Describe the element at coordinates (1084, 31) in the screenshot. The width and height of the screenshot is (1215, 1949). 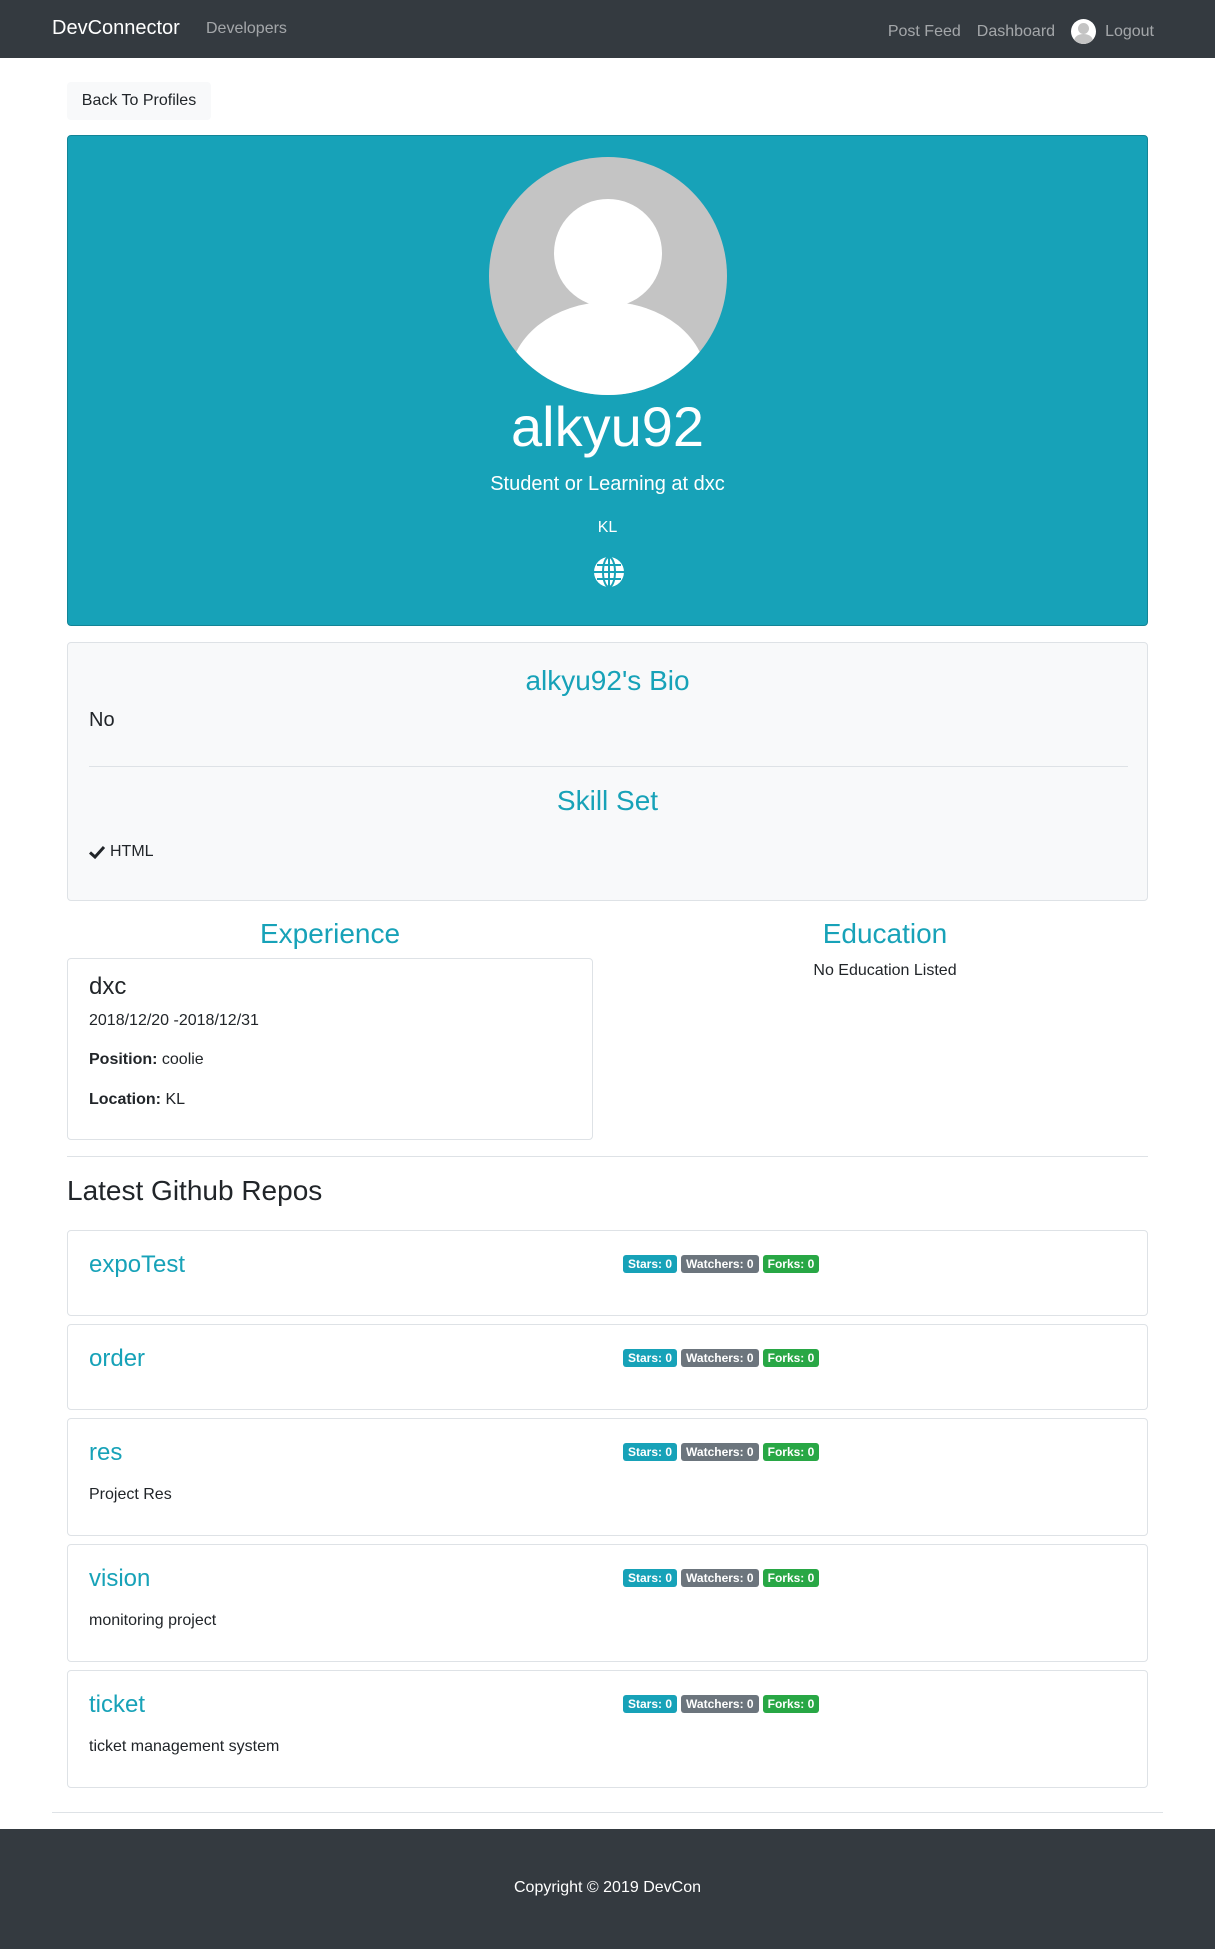
I see `user-avatar-icon` at that location.